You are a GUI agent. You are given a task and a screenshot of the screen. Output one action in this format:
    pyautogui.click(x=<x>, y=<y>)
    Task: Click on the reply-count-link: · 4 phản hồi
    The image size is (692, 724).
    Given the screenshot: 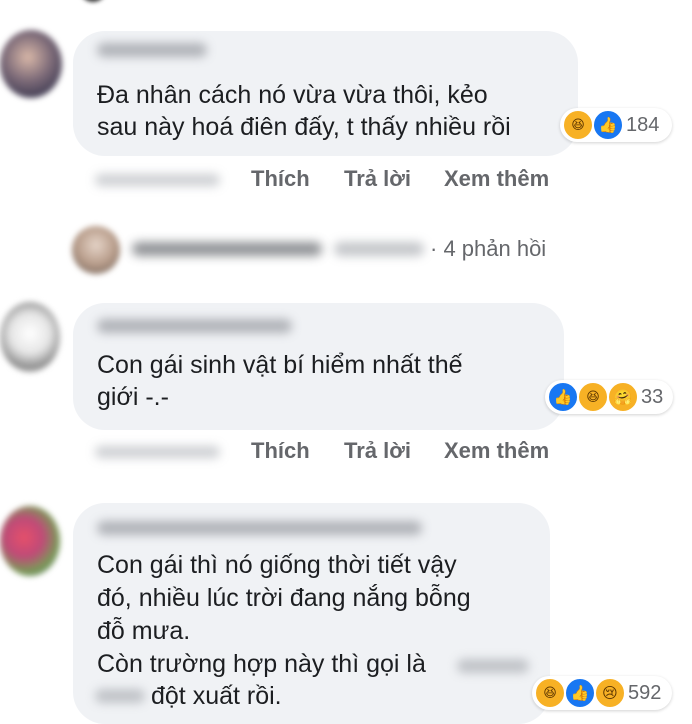 What is the action you would take?
    pyautogui.click(x=488, y=249)
    